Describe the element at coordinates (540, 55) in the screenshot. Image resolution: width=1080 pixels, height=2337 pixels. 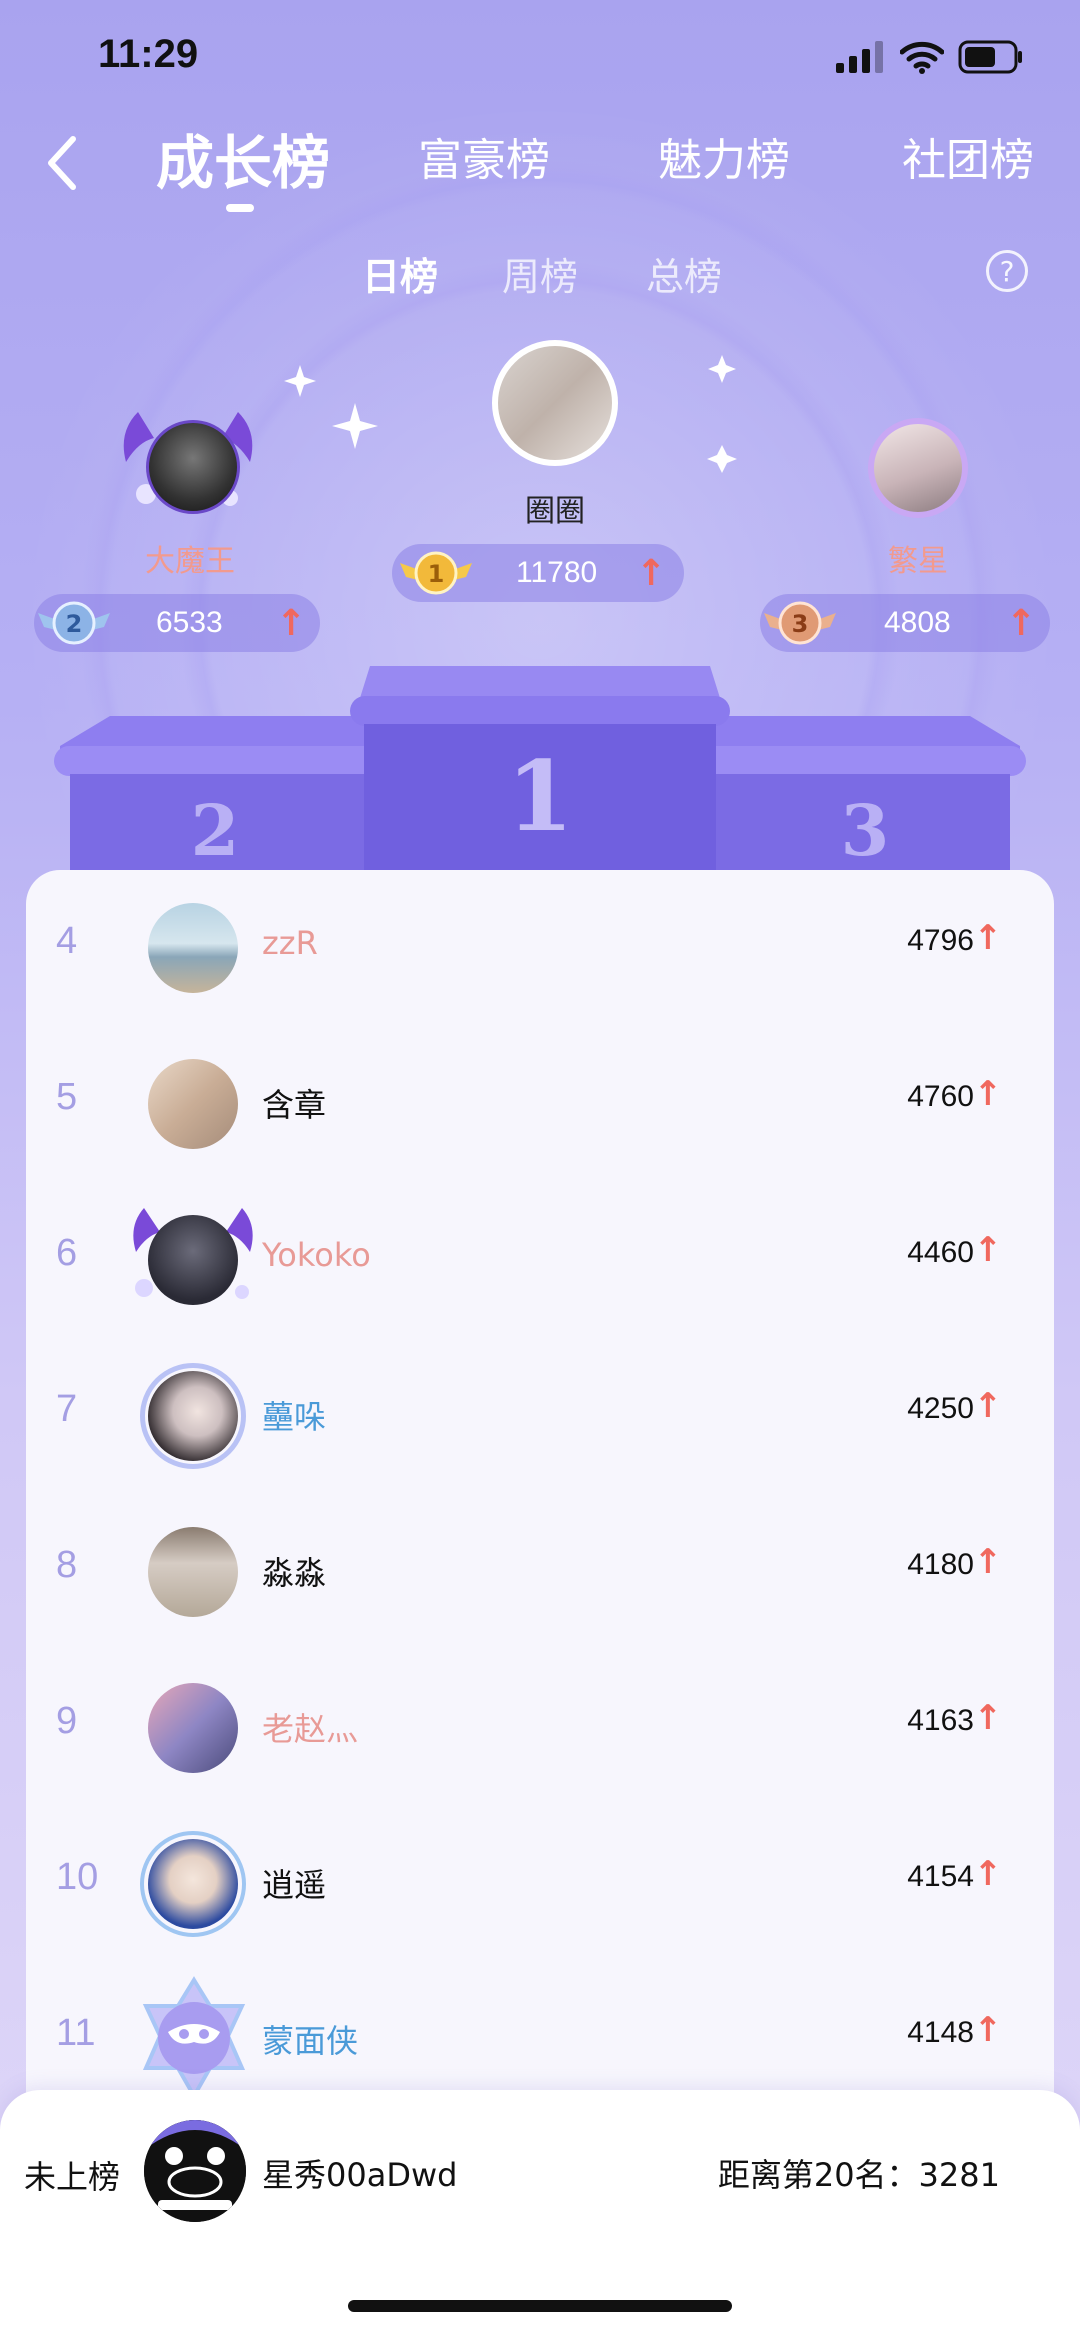
I see `status-bar: 11:29` at that location.